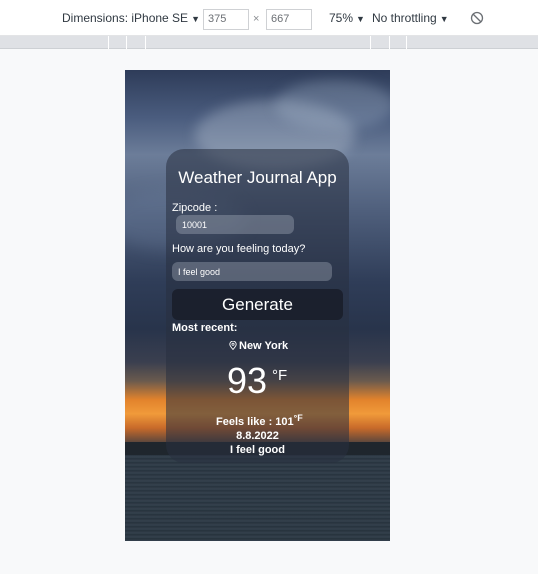 This screenshot has height=574, width=538. What do you see at coordinates (226, 19) in the screenshot?
I see `width-input: 375` at bounding box center [226, 19].